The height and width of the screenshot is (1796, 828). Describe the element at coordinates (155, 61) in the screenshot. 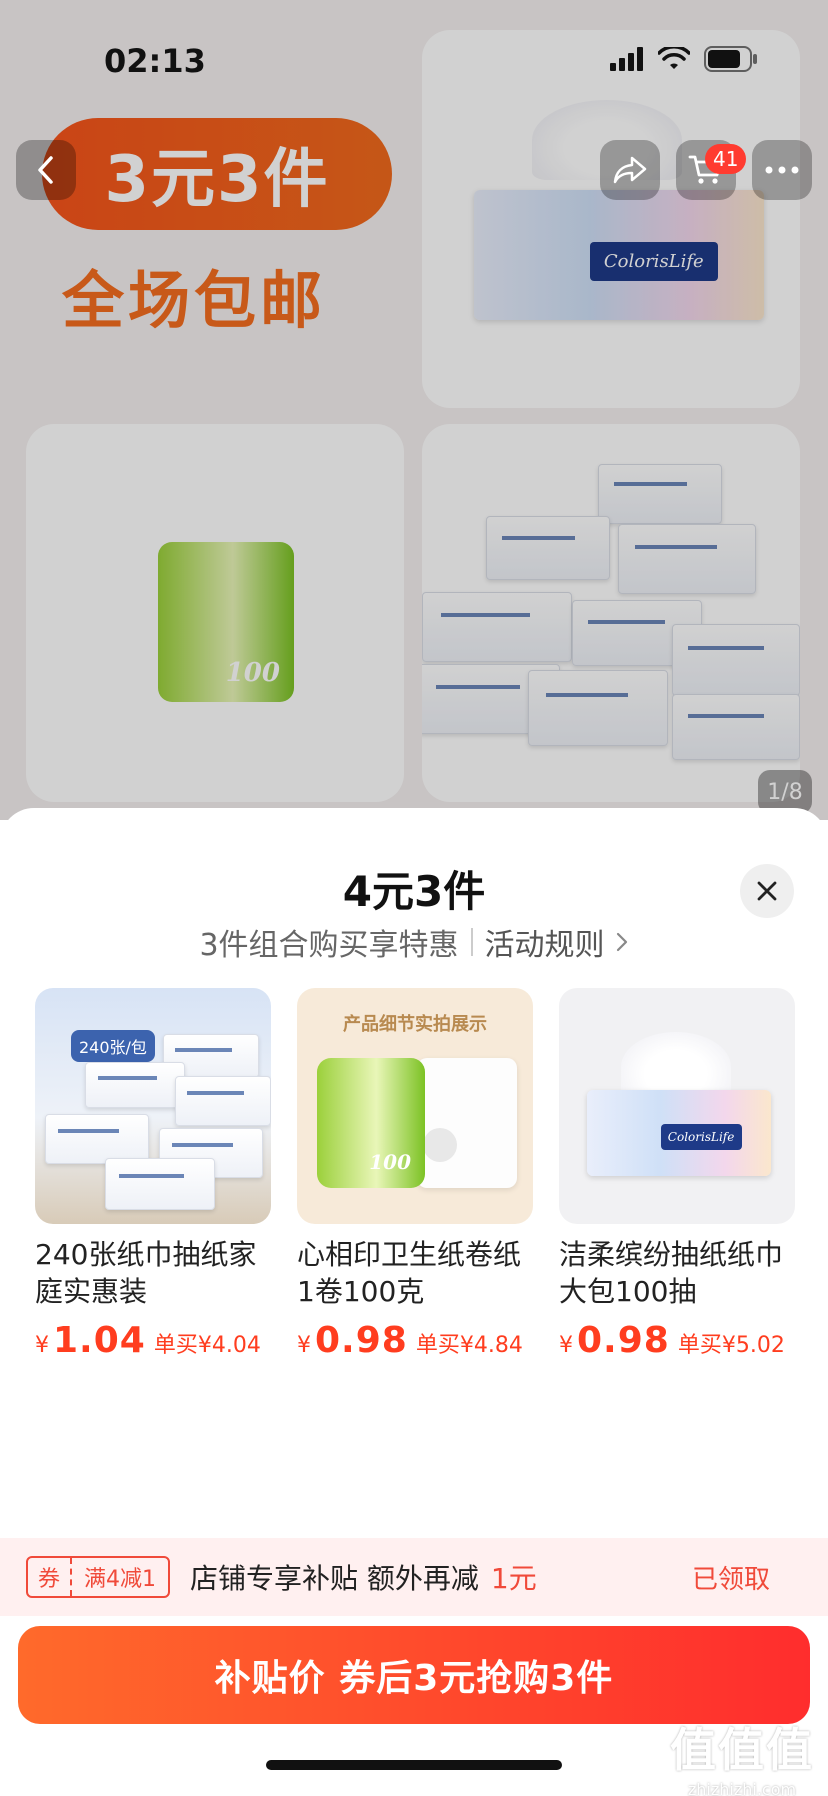

I see `status-time: 02:13` at that location.